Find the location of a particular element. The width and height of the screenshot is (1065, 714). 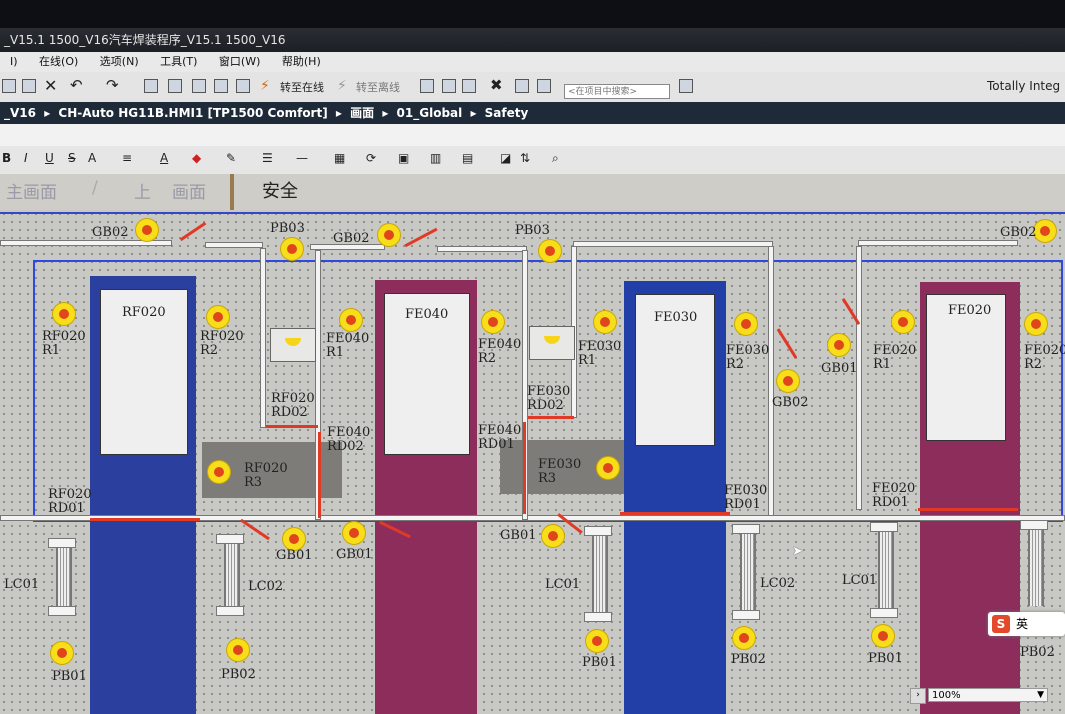

zoom-select: 100% ▼ is located at coordinates (988, 695).